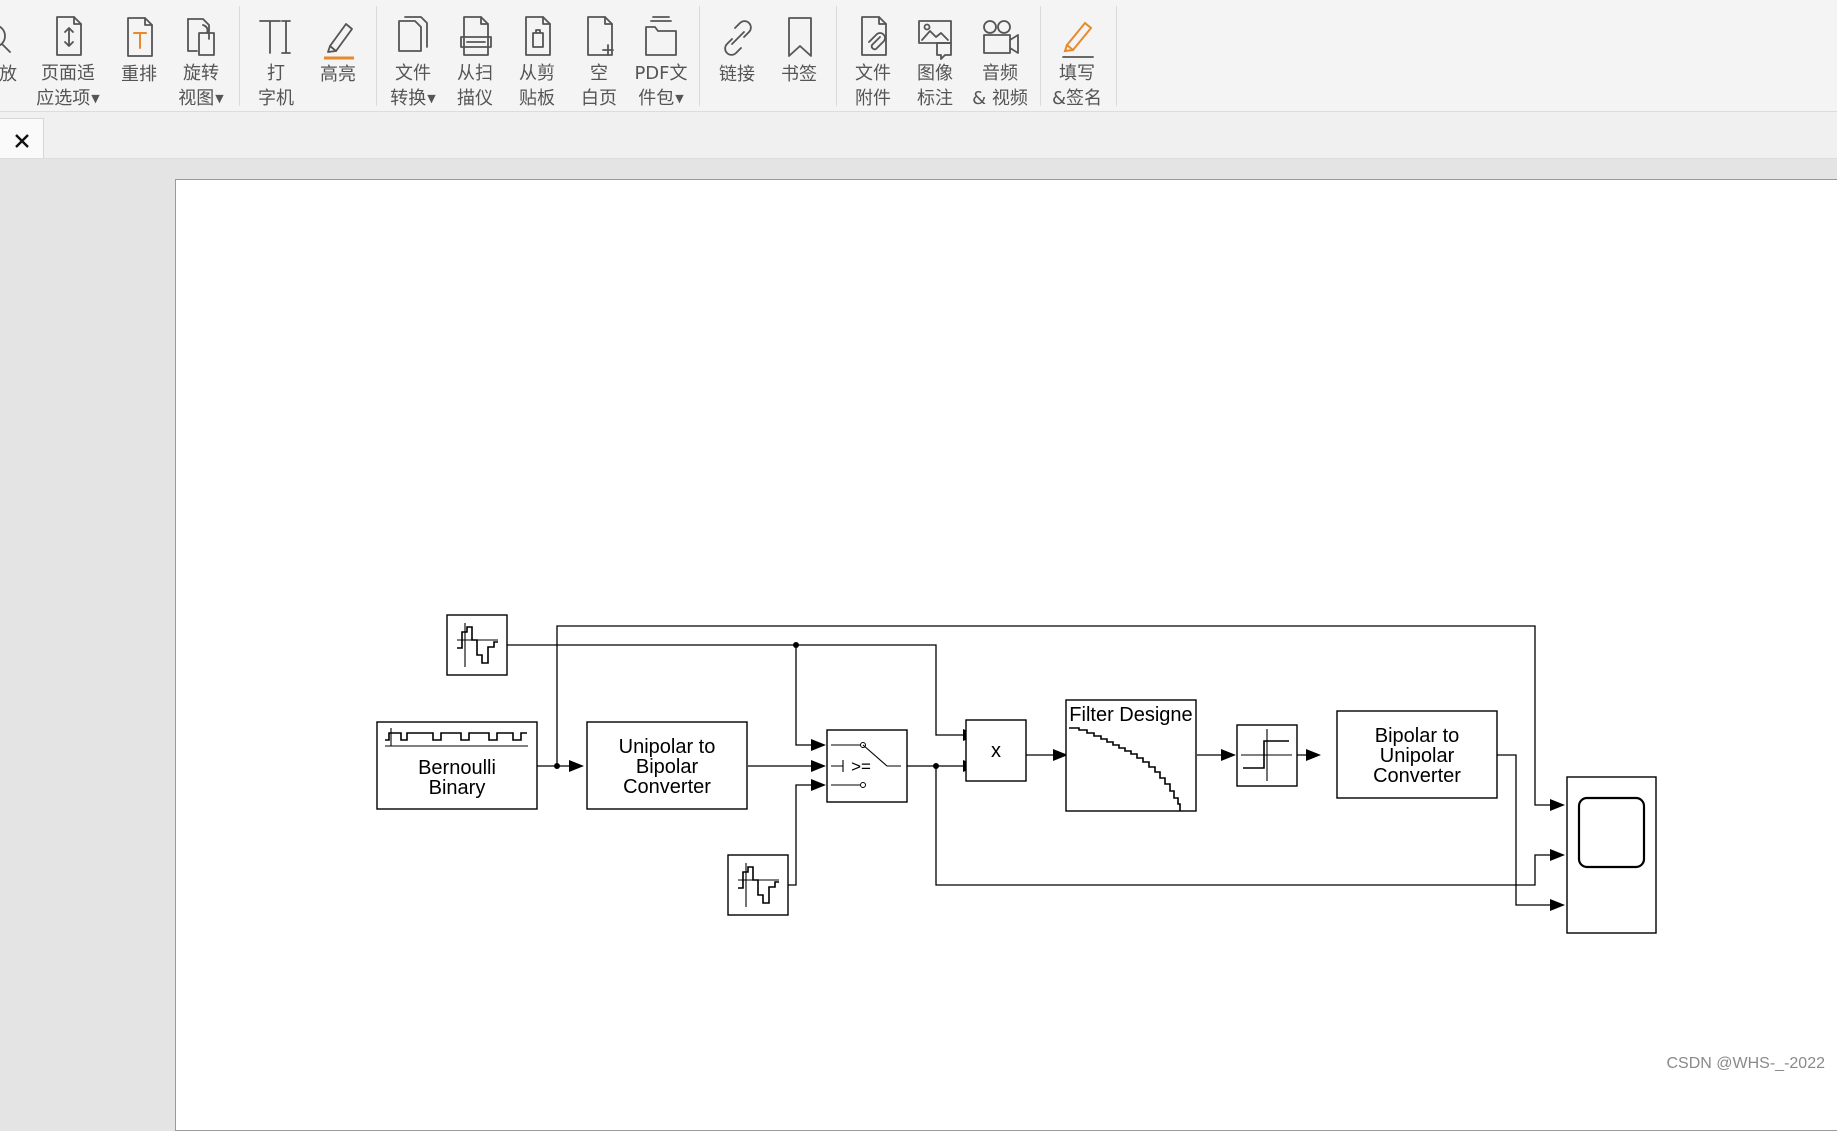 This screenshot has height=1131, width=1837. What do you see at coordinates (873, 98) in the screenshot?
I see `attachment-label-2: 附件` at bounding box center [873, 98].